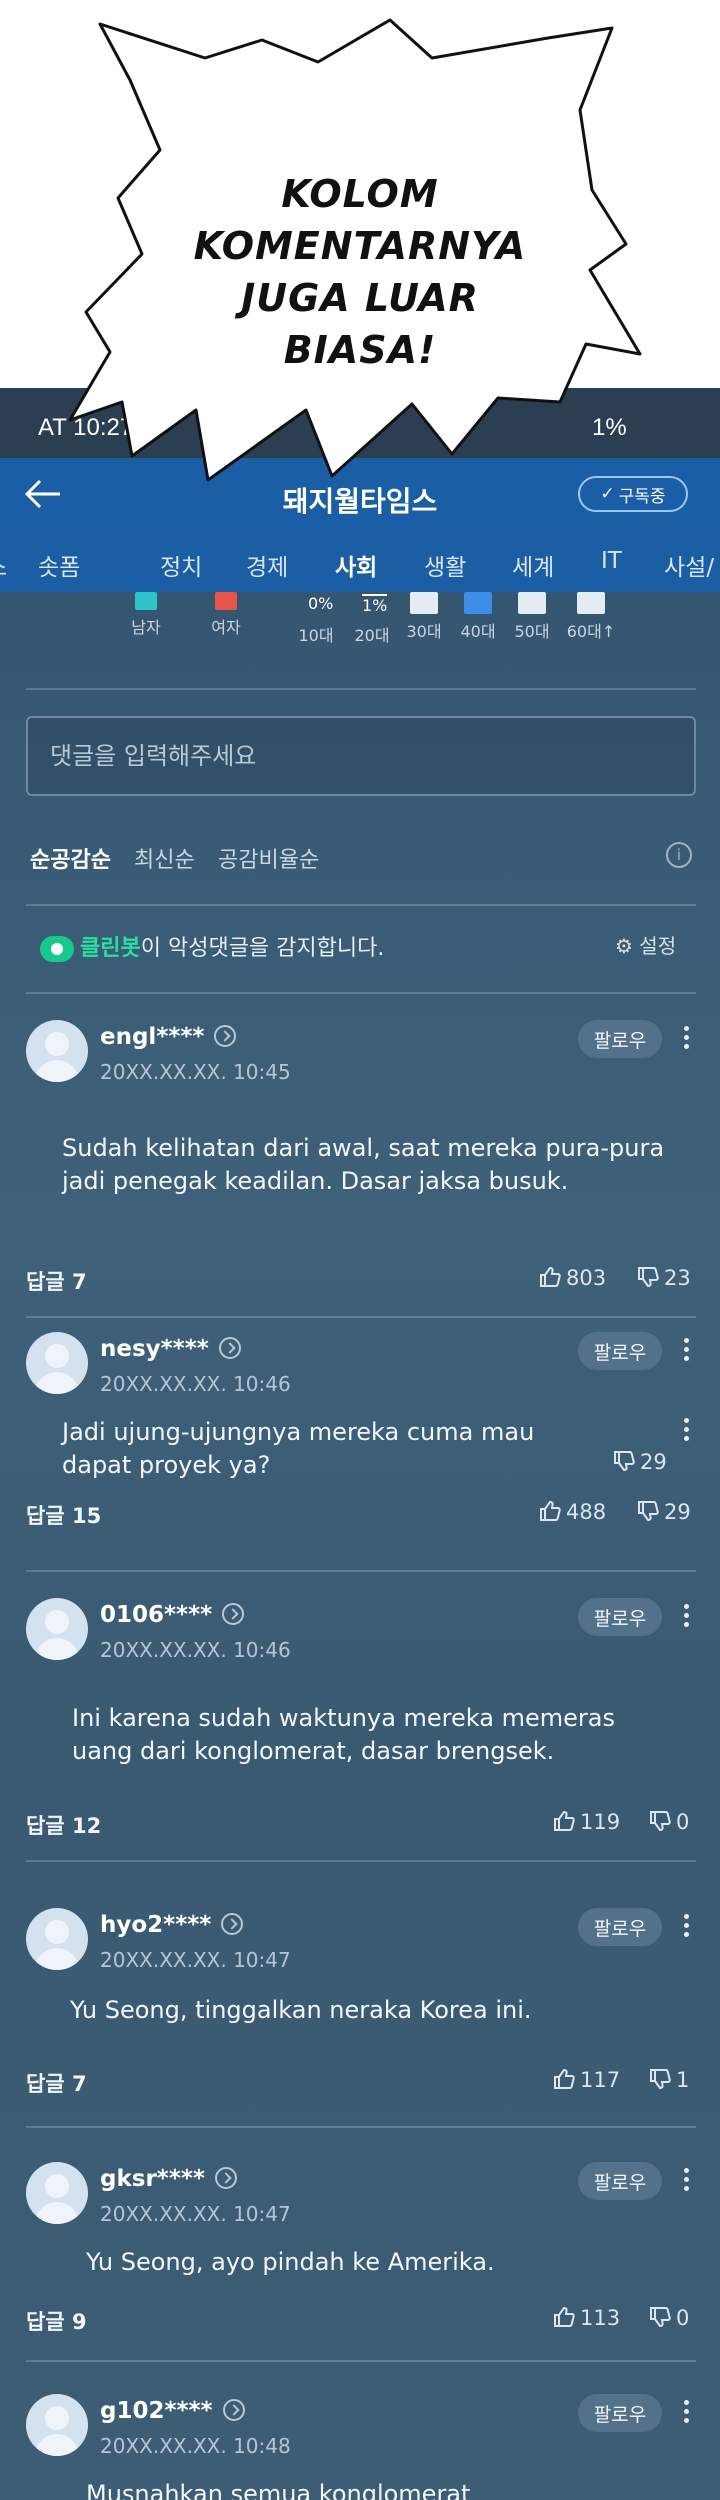 The height and width of the screenshot is (2500, 720). I want to click on stat-40s: 40대, so click(478, 617).